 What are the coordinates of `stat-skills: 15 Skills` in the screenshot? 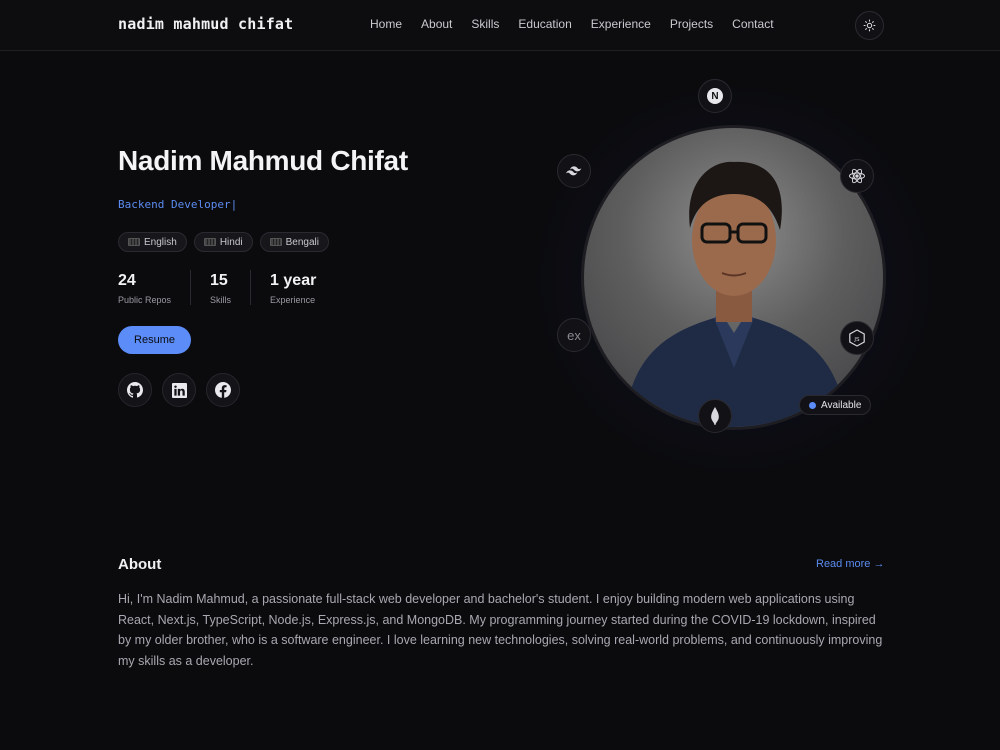 It's located at (220, 287).